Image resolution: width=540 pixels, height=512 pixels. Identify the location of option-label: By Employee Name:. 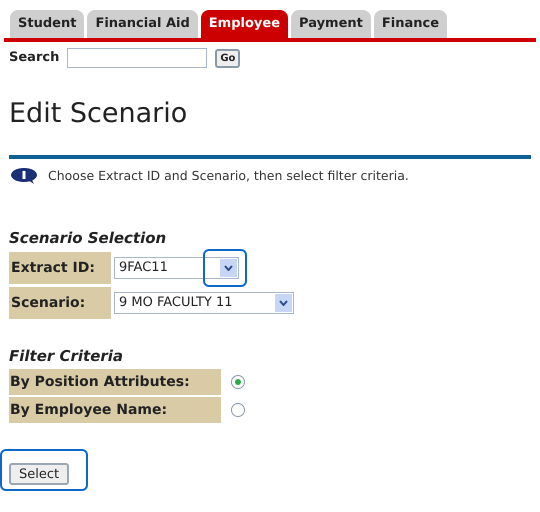
(115, 410).